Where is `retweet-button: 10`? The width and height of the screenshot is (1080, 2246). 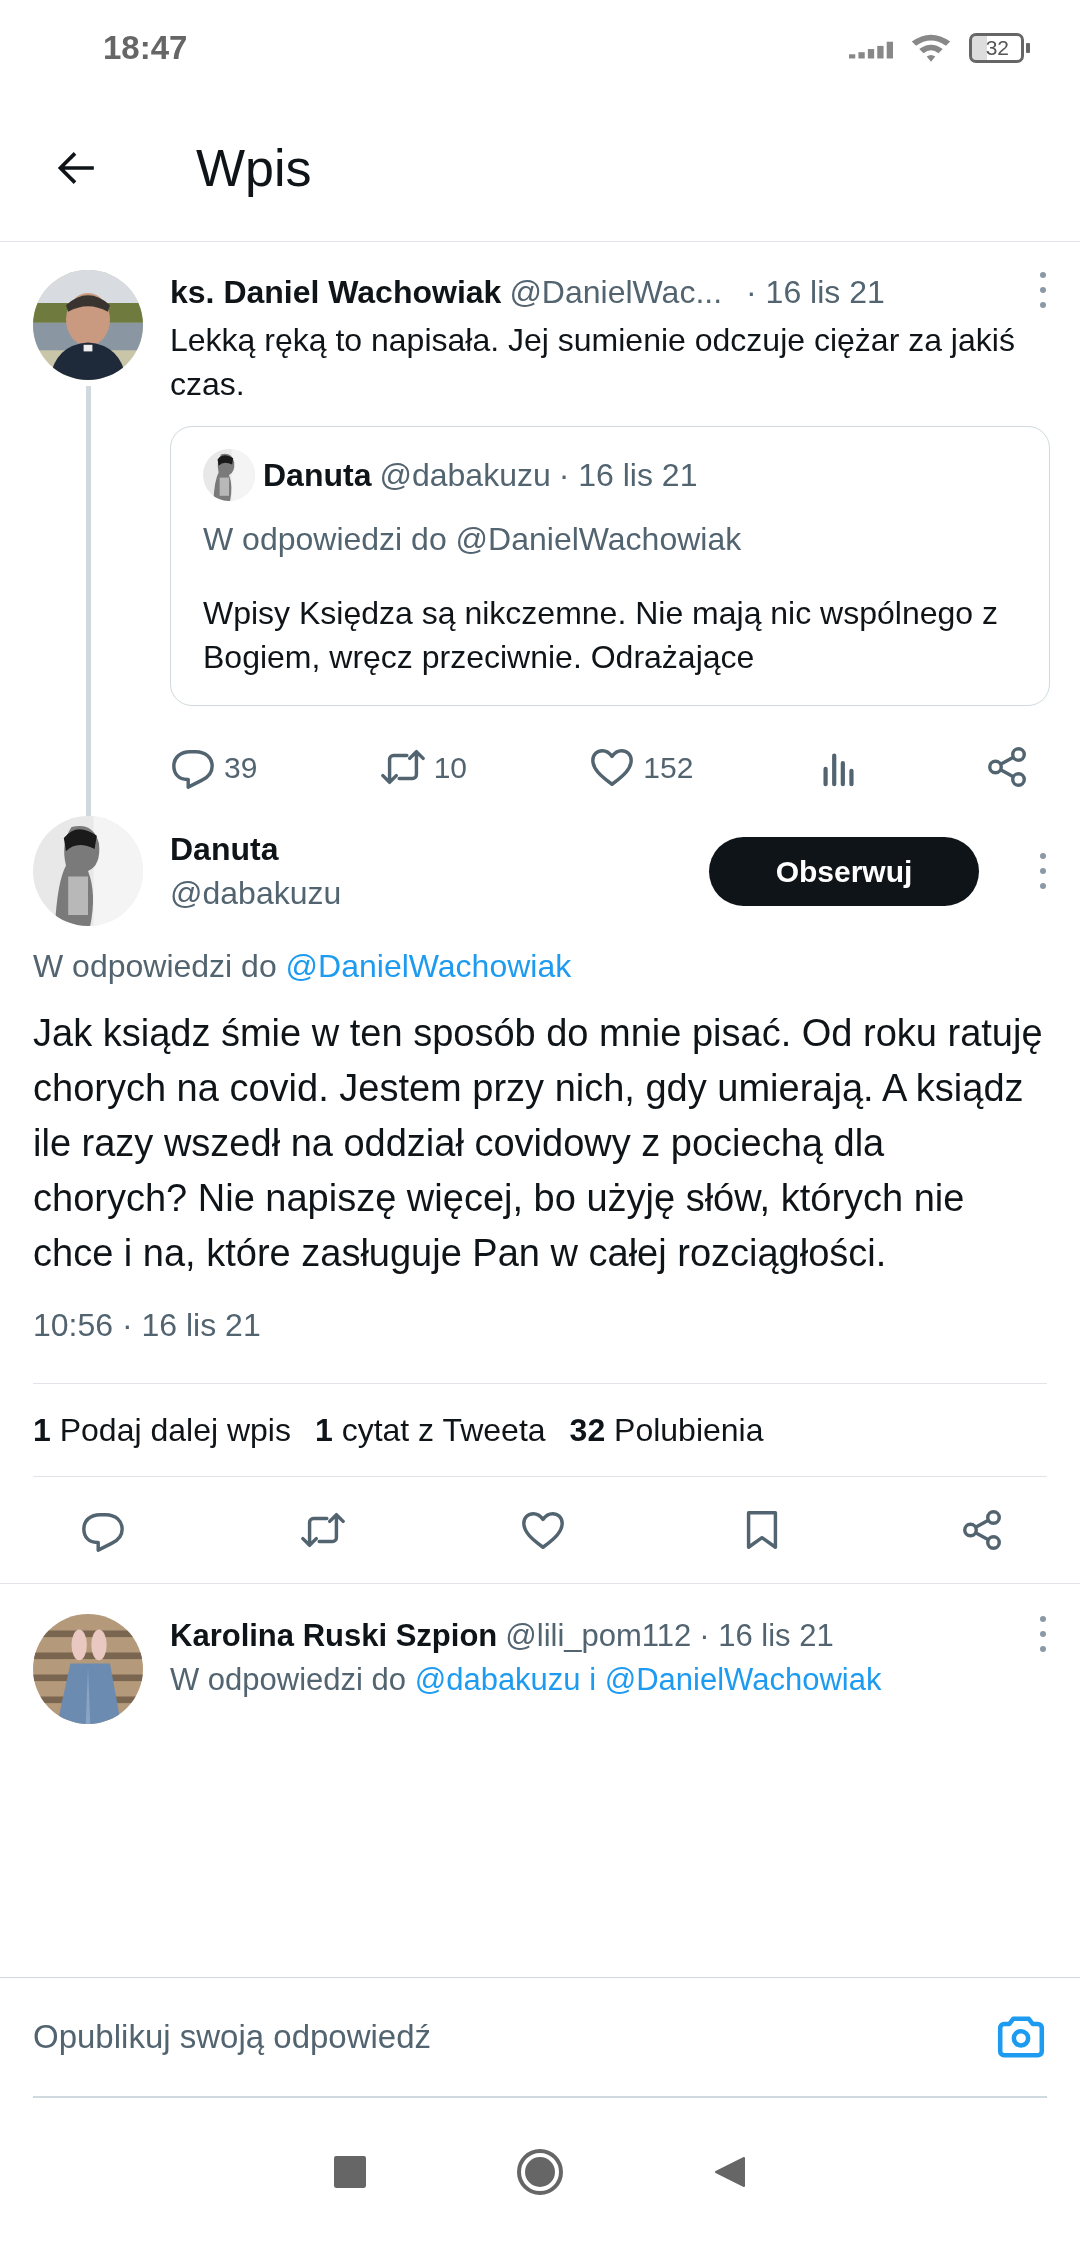 retweet-button: 10 is located at coordinates (423, 767).